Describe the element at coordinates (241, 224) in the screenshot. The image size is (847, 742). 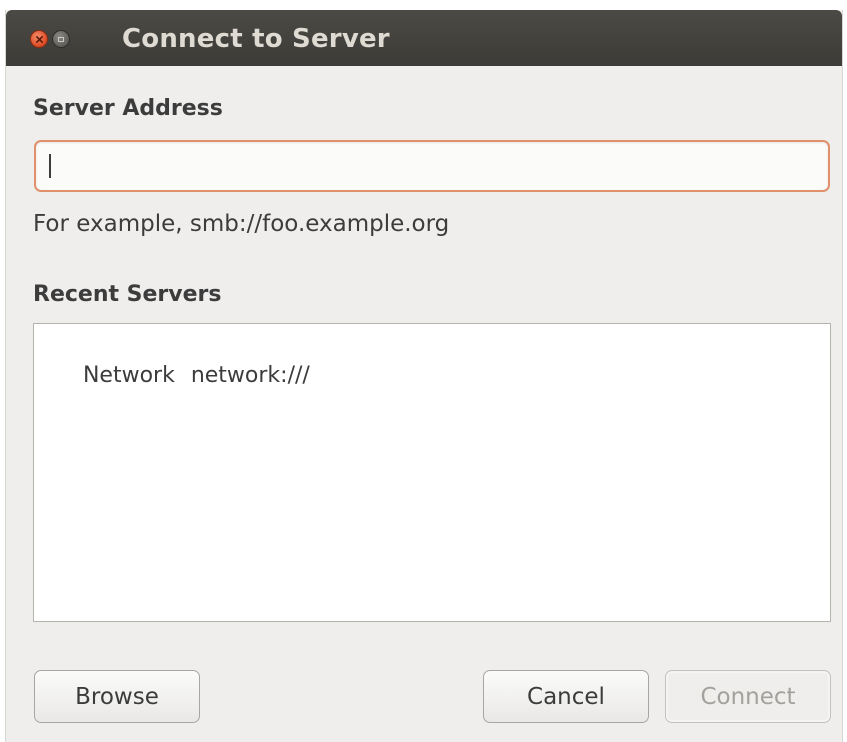
I see `server-address-hint: For example, smb://foo.example.org` at that location.